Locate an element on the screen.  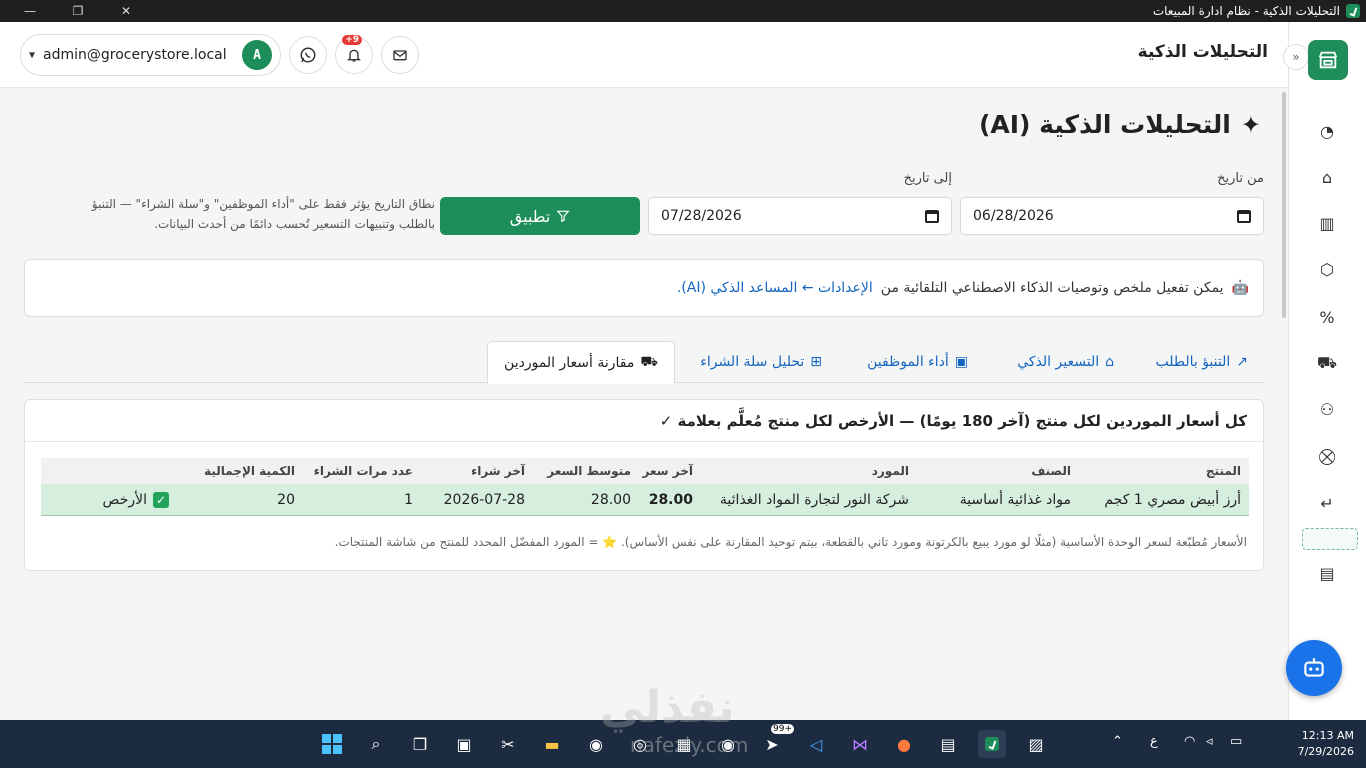
chevron-down-icon: ▼ is located at coordinates (32, 55).